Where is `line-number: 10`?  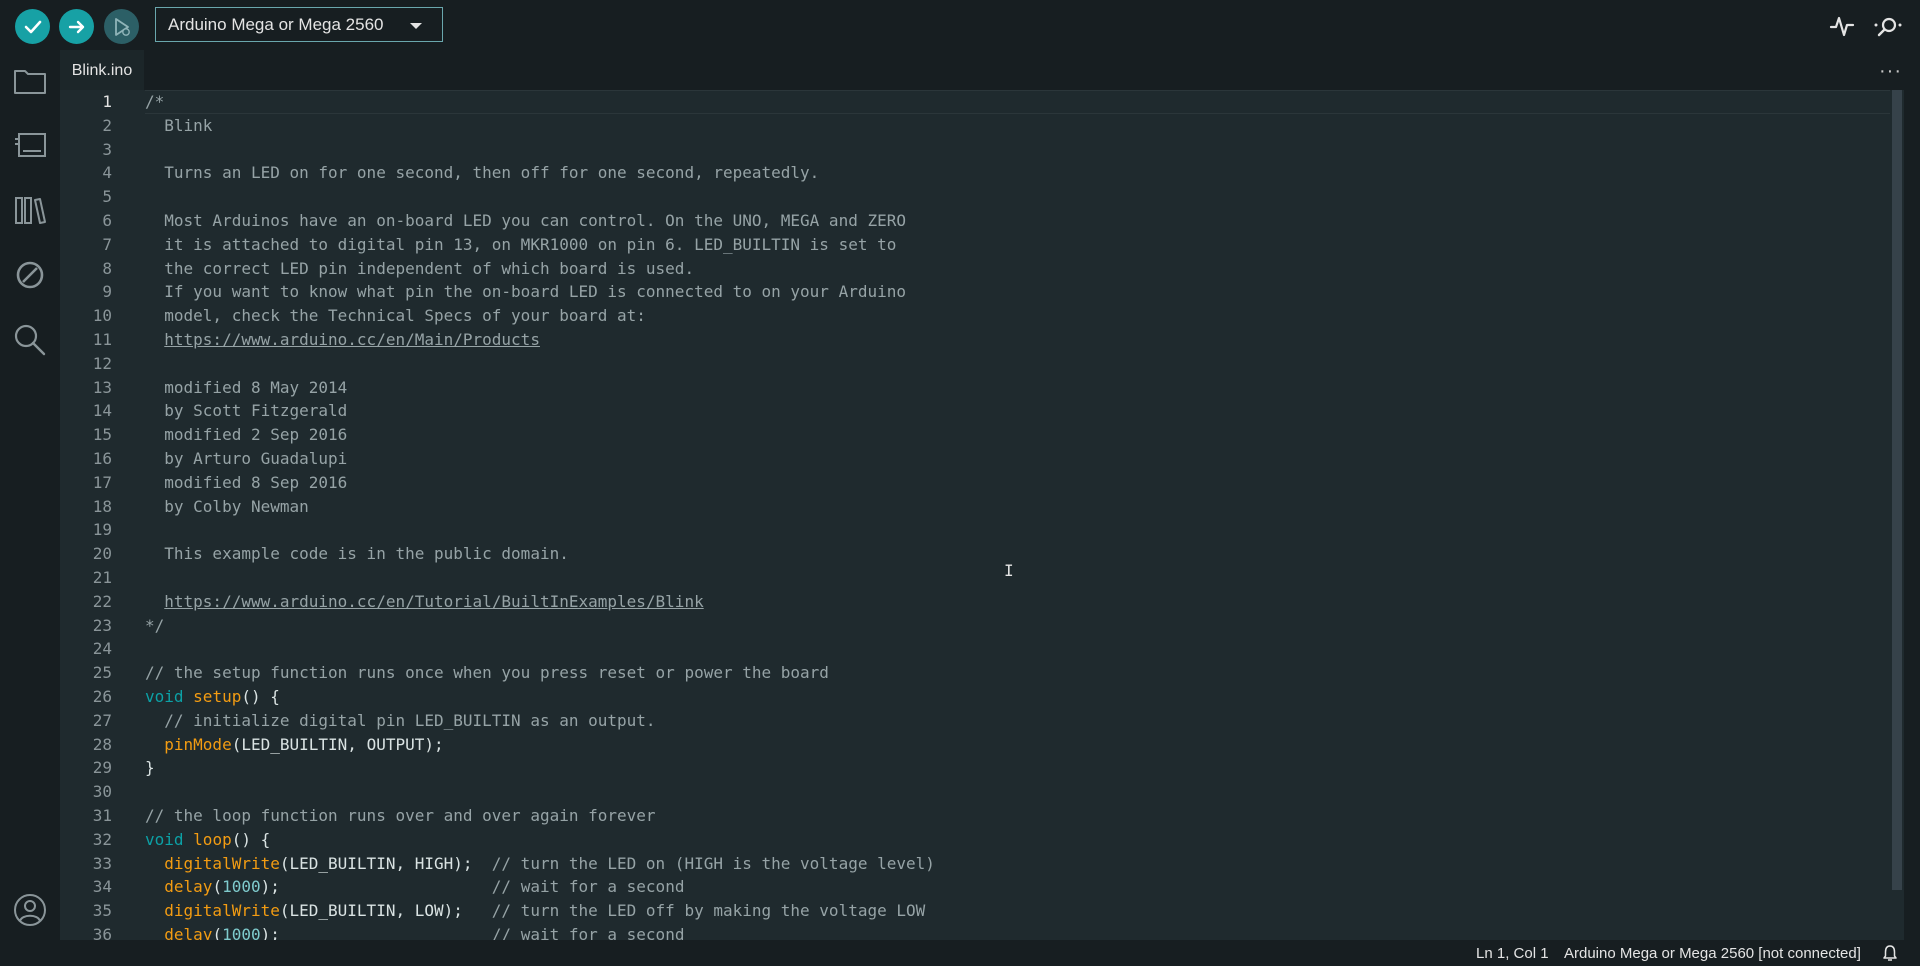 line-number: 10 is located at coordinates (102, 316).